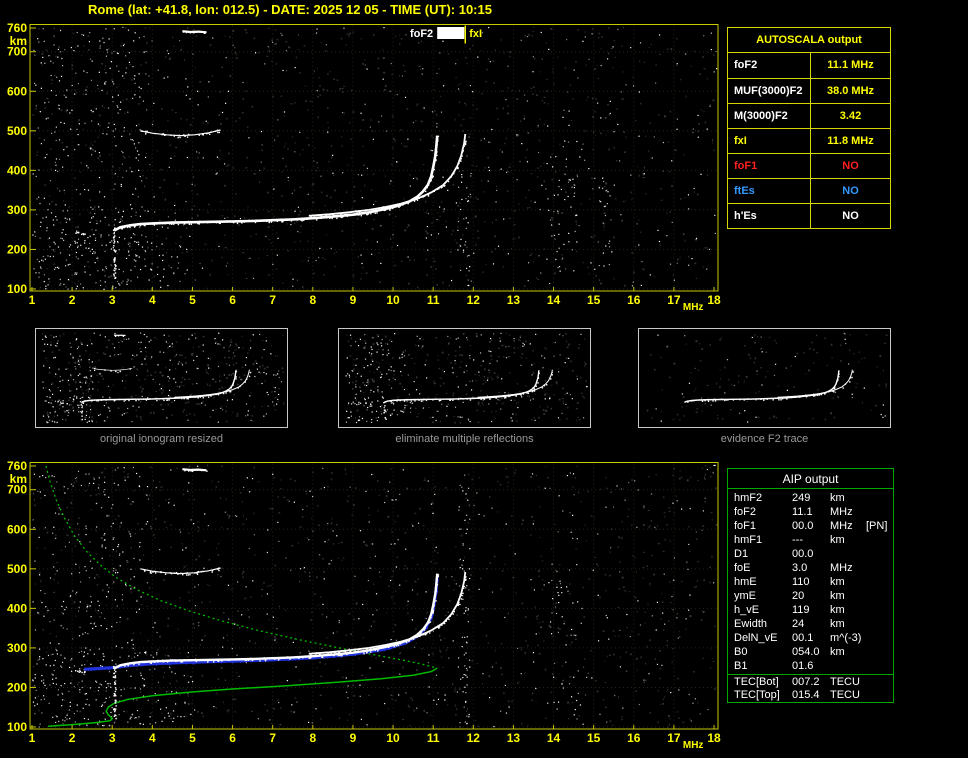 The height and width of the screenshot is (758, 968). I want to click on autoscala-row: foF1NO, so click(809, 165).